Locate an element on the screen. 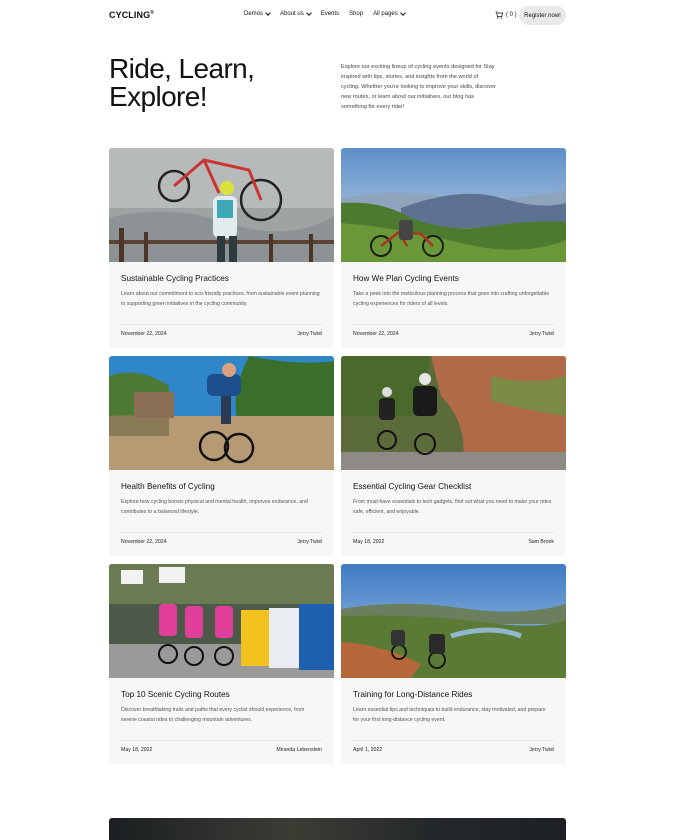  register-button: Register now! is located at coordinates (542, 15).